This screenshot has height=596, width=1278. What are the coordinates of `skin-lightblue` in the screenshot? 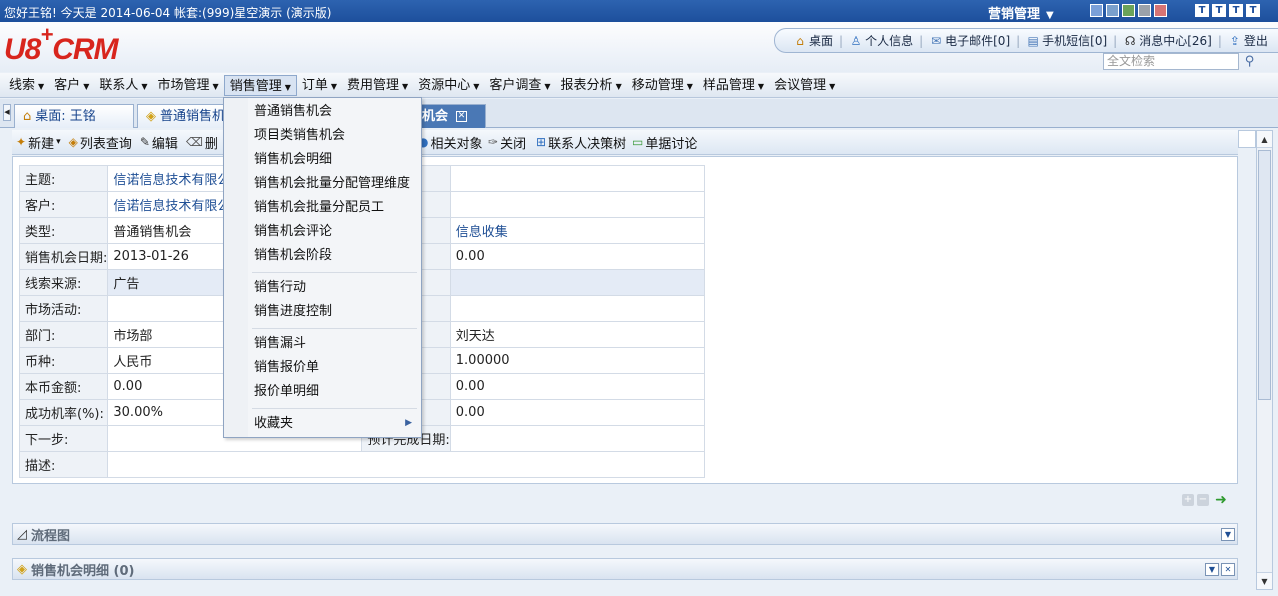 It's located at (1112, 10).